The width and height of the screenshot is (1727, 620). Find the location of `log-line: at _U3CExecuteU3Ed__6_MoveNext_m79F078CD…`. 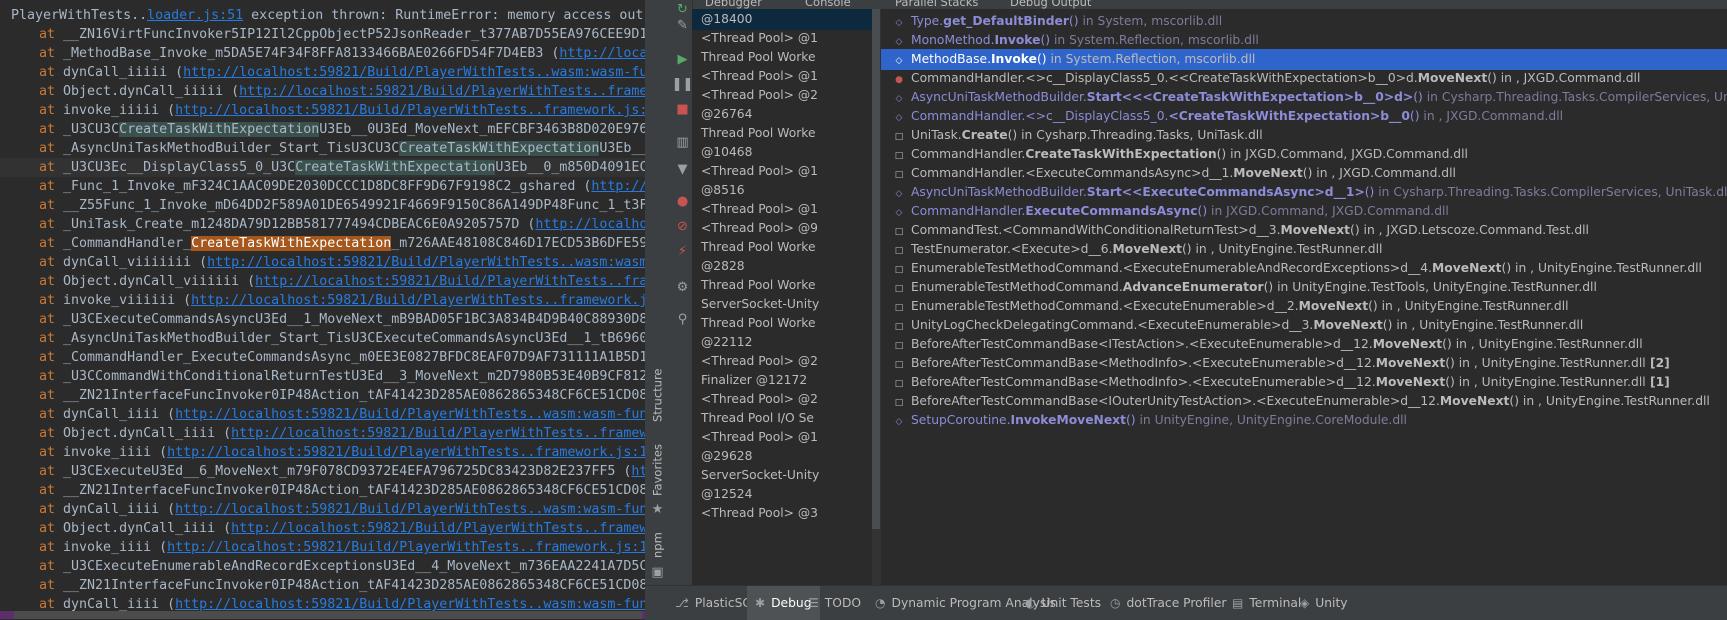

log-line: at _U3CExecuteU3Ed__6_MoveNext_m79F078CD… is located at coordinates (322, 471).